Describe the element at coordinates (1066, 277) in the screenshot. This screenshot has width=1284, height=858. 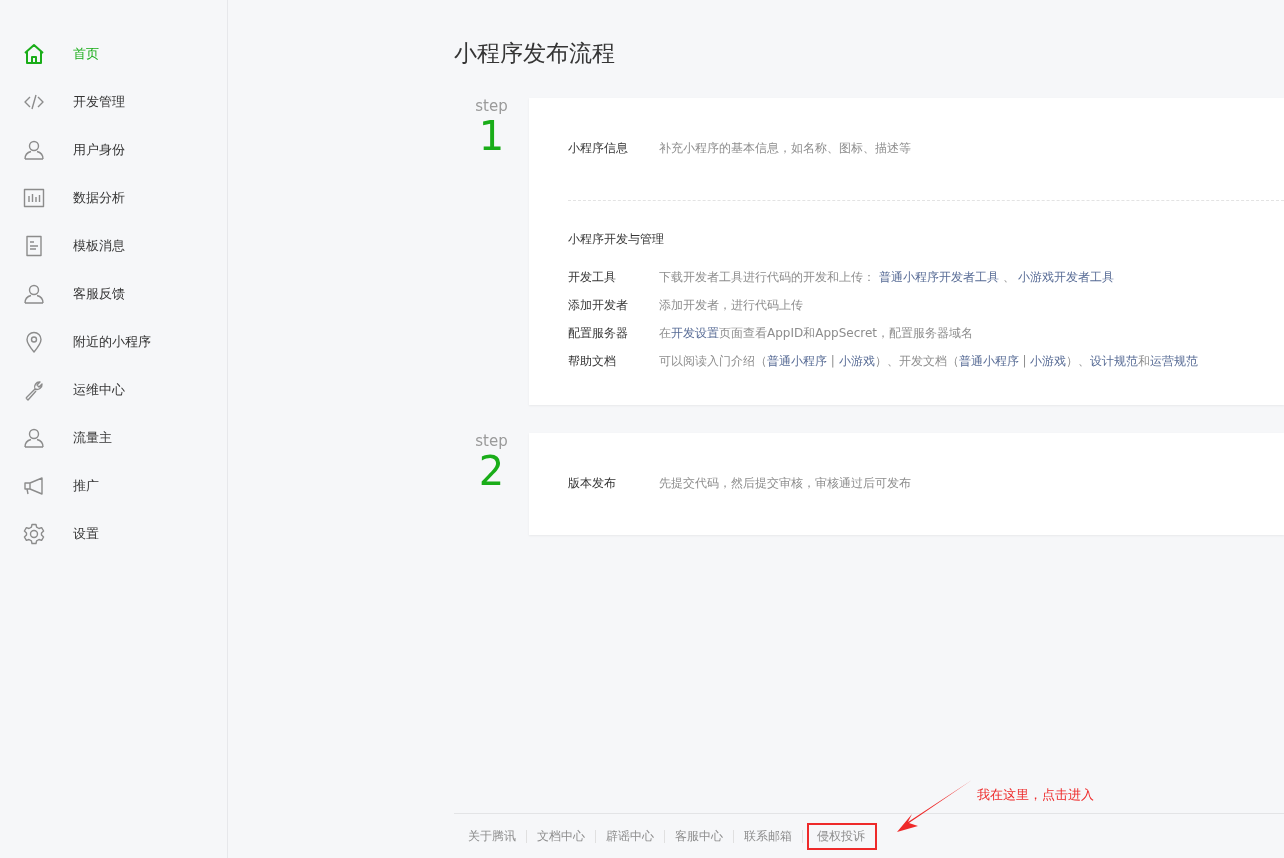
I see `link: 小游戏开发者工具` at that location.